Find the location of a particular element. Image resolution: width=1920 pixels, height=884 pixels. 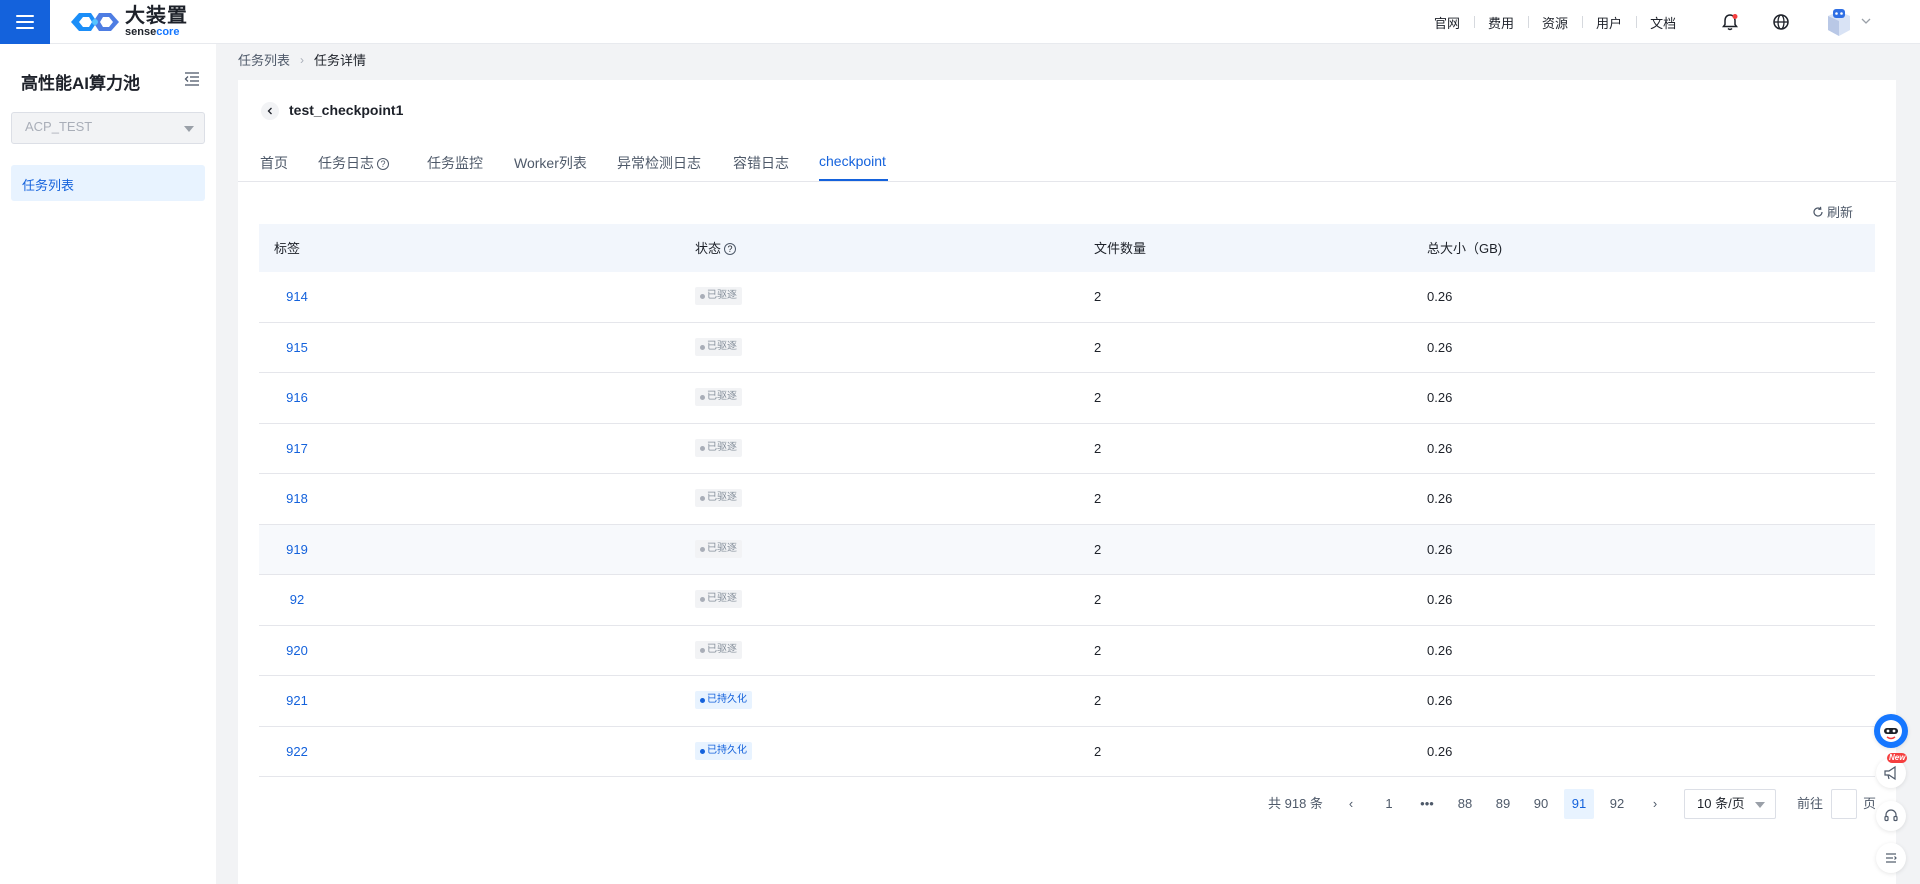

tab-anomaly-log: 异常检测日志 is located at coordinates (659, 163).